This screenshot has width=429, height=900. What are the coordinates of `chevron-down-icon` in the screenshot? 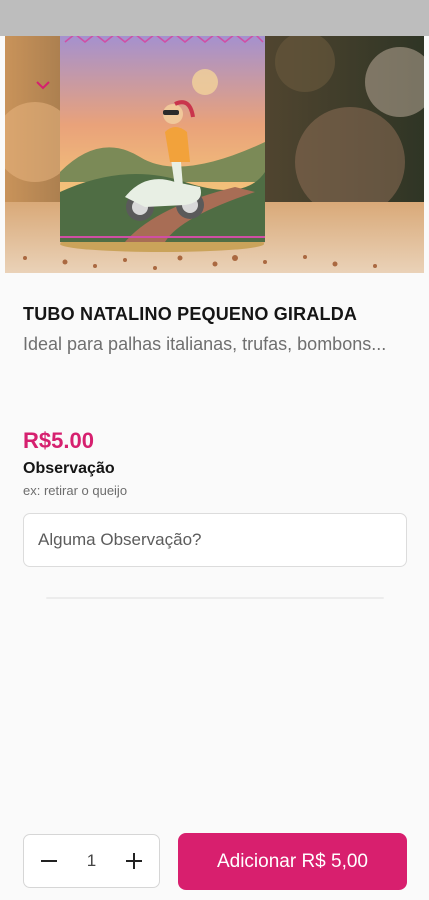 It's located at (43, 85).